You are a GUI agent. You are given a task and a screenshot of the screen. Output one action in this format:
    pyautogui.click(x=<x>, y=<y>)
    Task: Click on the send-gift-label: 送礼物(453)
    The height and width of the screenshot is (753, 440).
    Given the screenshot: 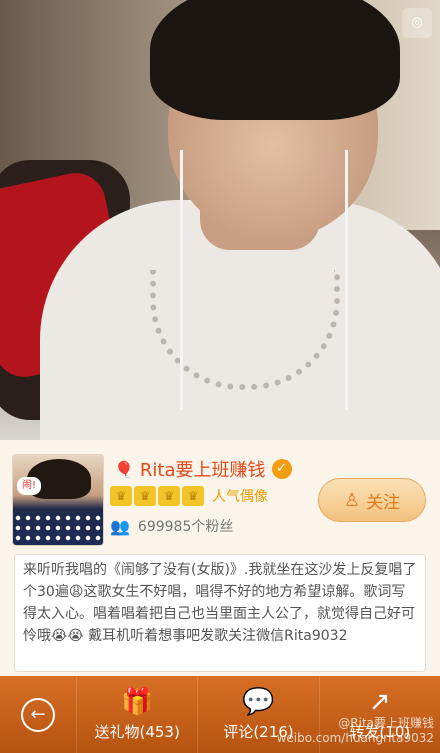 What is the action you would take?
    pyautogui.click(x=137, y=732)
    